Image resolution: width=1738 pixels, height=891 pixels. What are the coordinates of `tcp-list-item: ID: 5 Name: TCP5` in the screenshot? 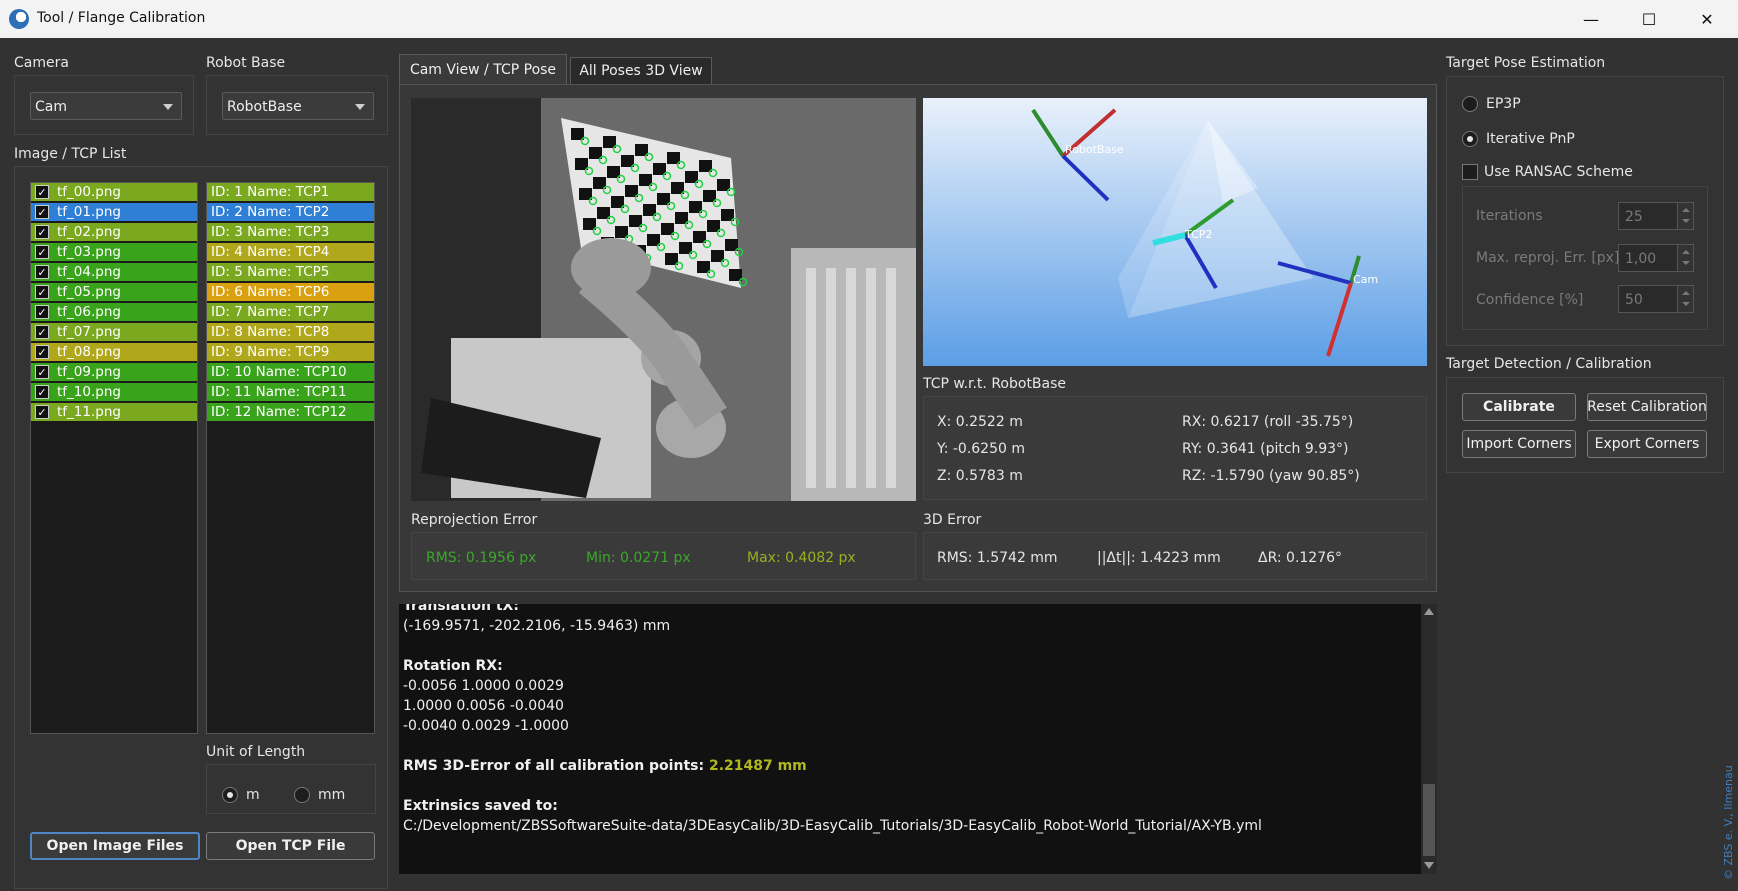 It's located at (290, 272).